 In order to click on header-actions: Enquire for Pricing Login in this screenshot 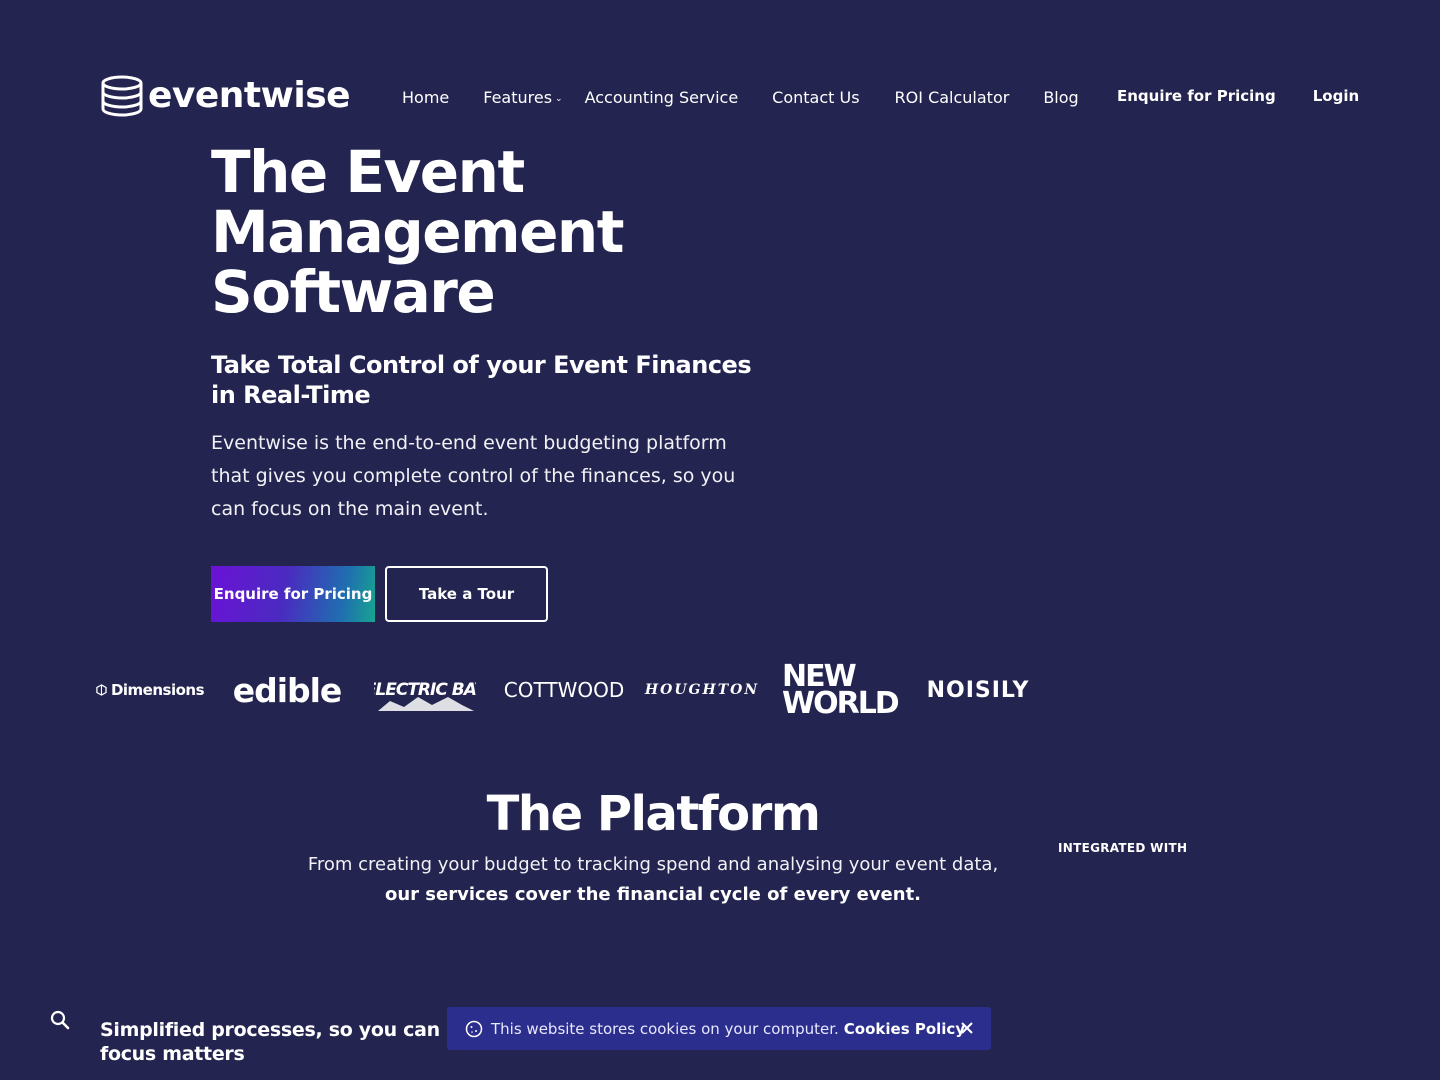, I will do `click(1238, 96)`.